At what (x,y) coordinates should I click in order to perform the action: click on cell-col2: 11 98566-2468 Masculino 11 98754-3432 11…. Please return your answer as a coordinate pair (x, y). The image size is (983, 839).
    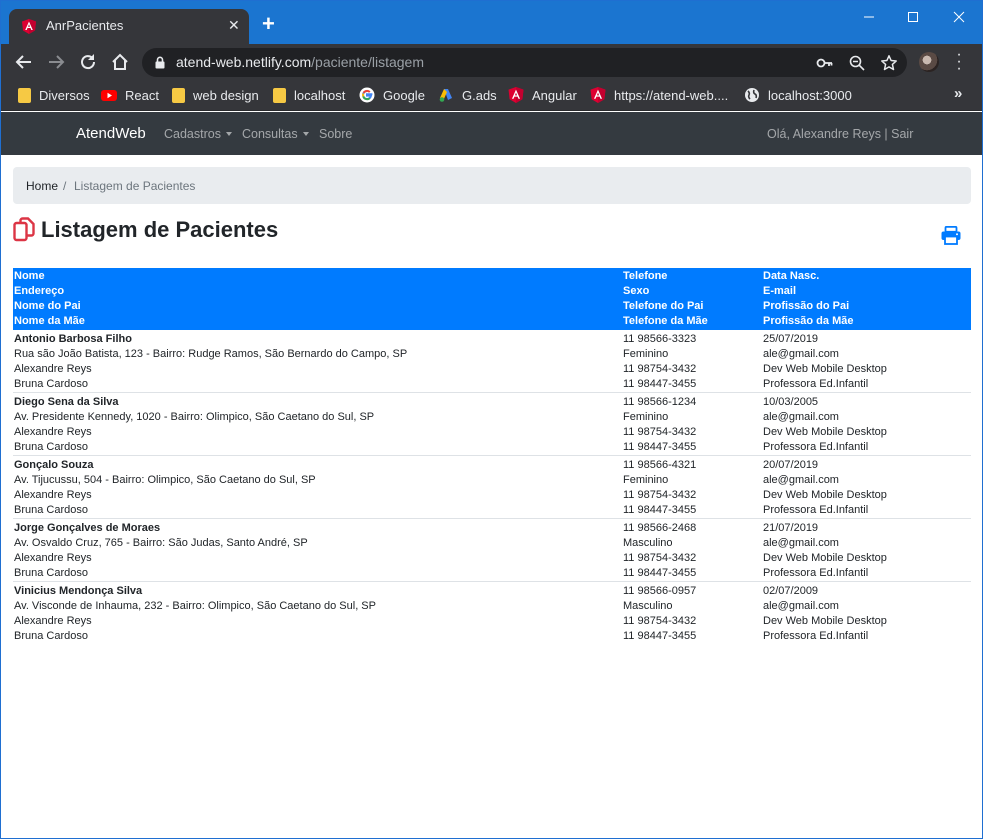
    Looking at the image, I should click on (690, 551).